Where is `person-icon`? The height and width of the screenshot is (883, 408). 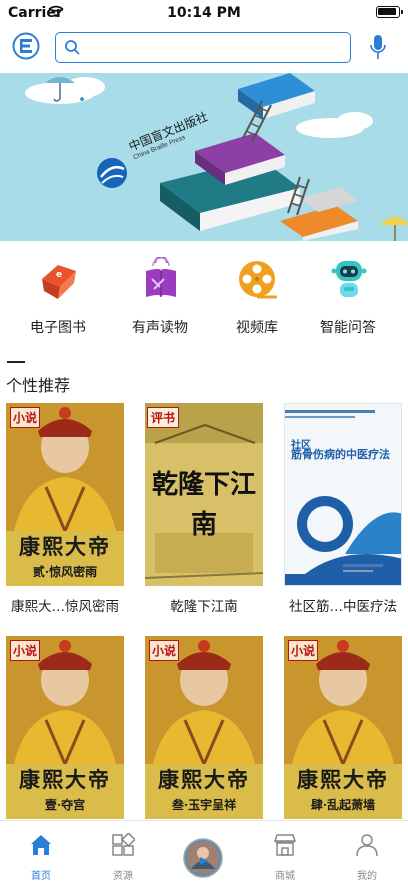 person-icon is located at coordinates (367, 845).